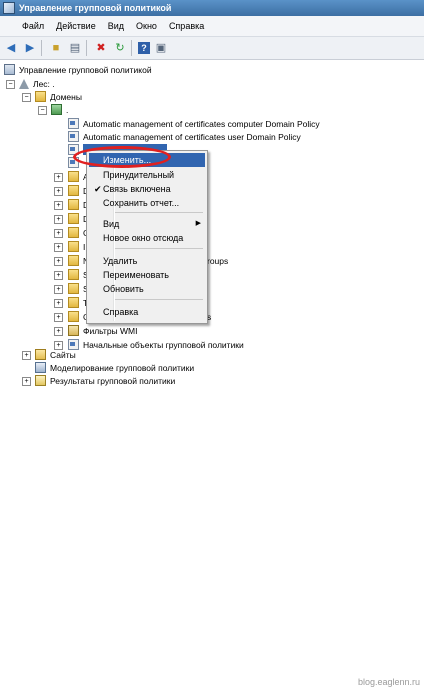 The width and height of the screenshot is (424, 691). What do you see at coordinates (121, 312) in the screenshot?
I see `menu-help-label: Справка` at bounding box center [121, 312].